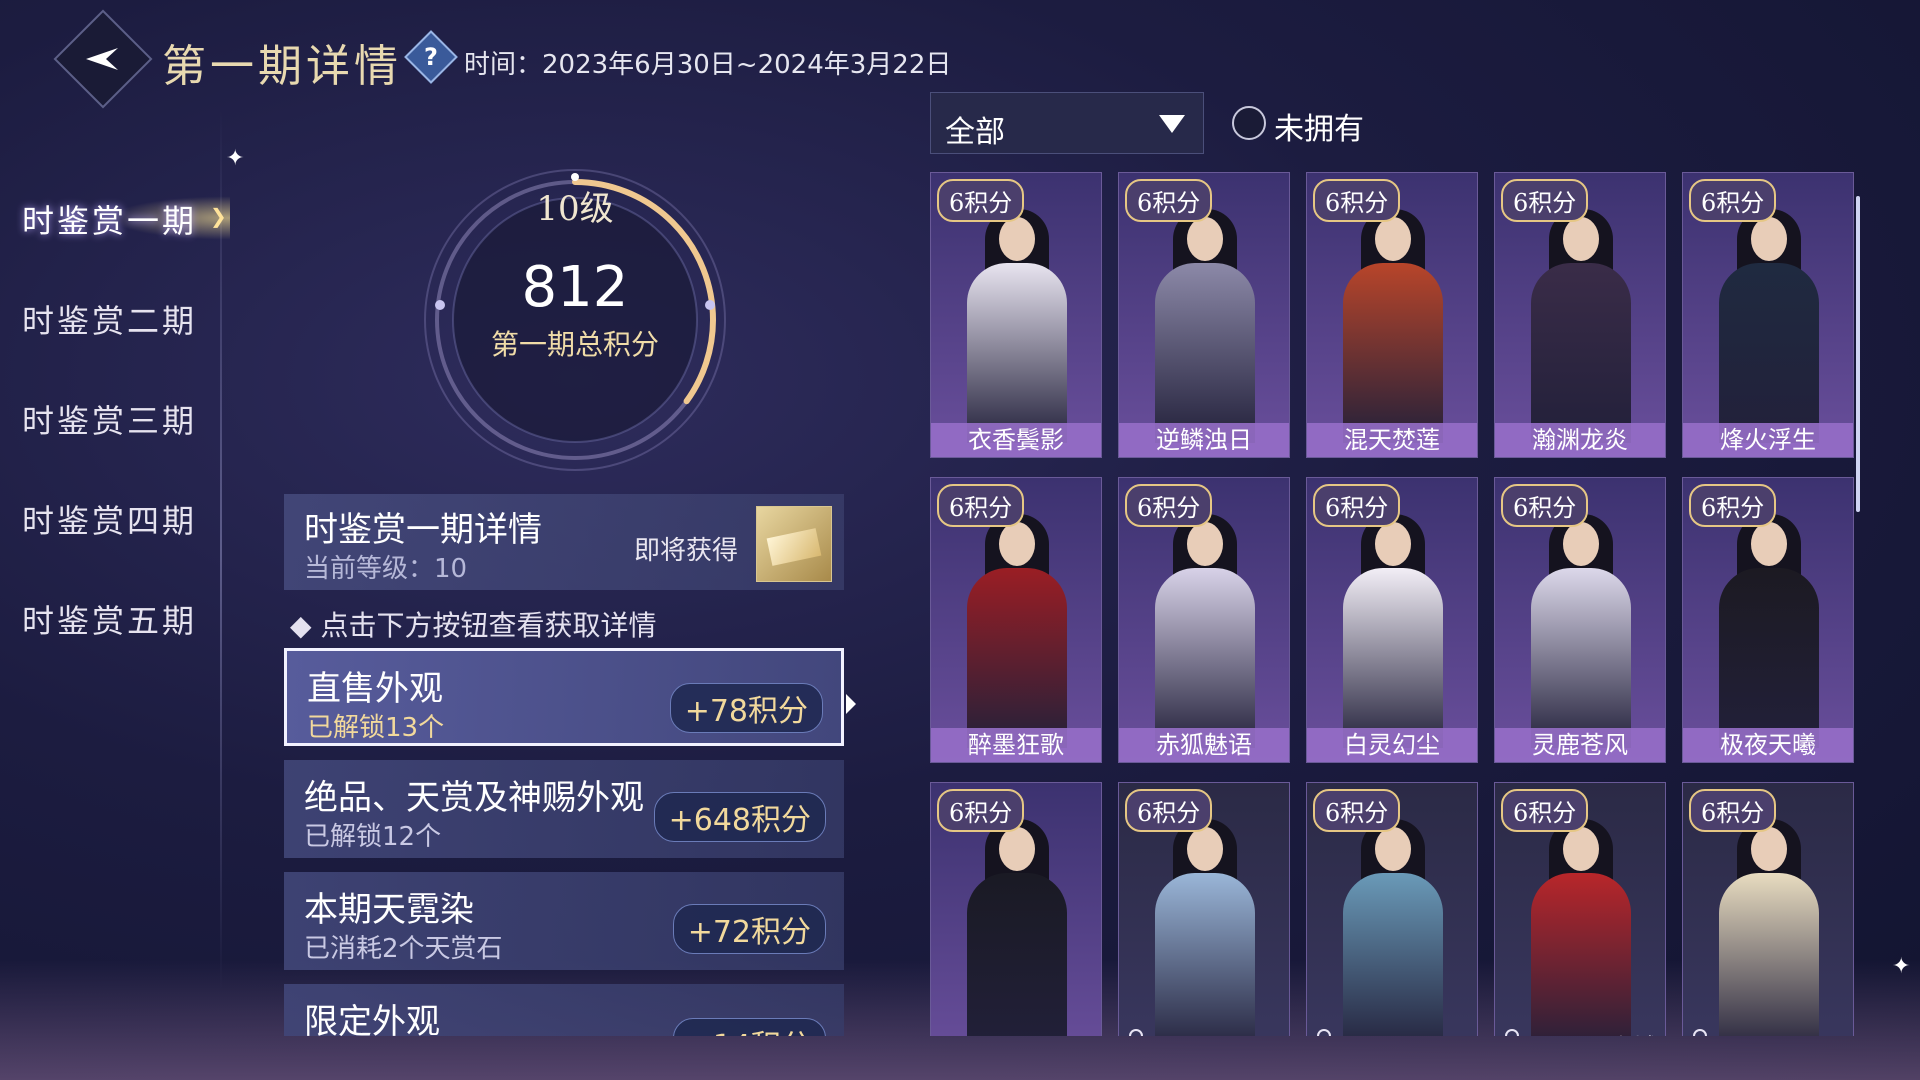  I want to click on not-owned-label: 未拥有, so click(1319, 126).